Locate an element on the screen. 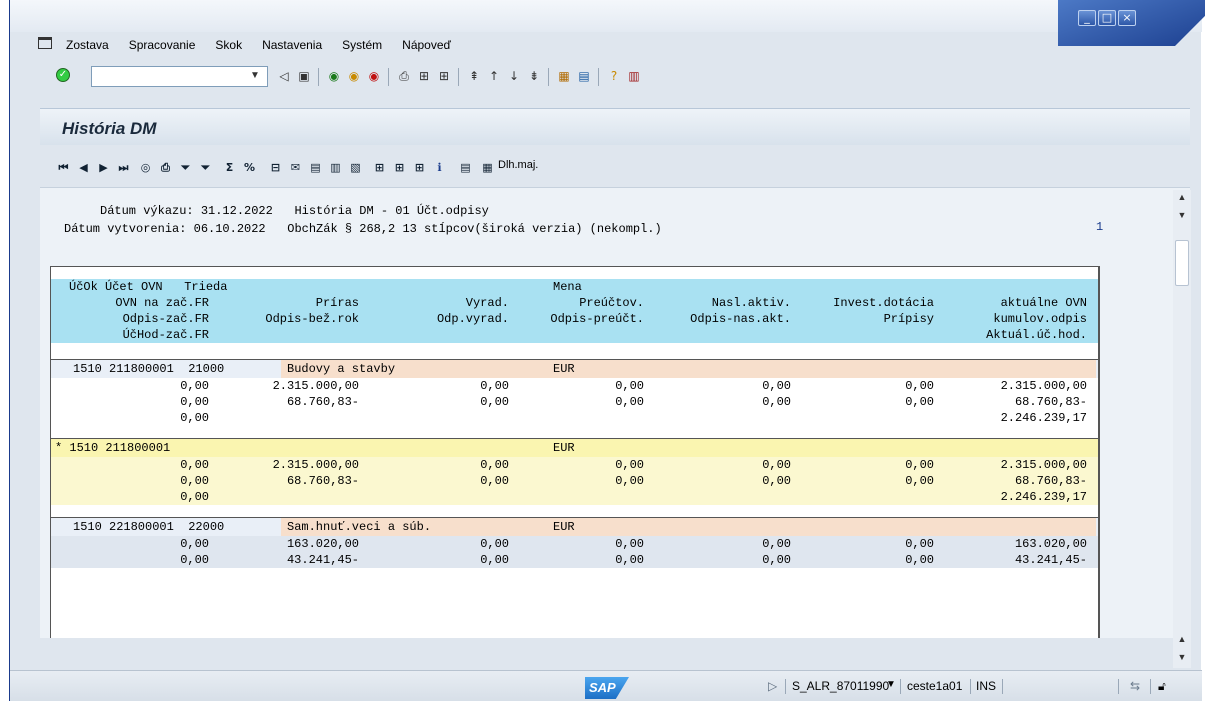  set-filter-icon: ⏷ is located at coordinates (205, 167).